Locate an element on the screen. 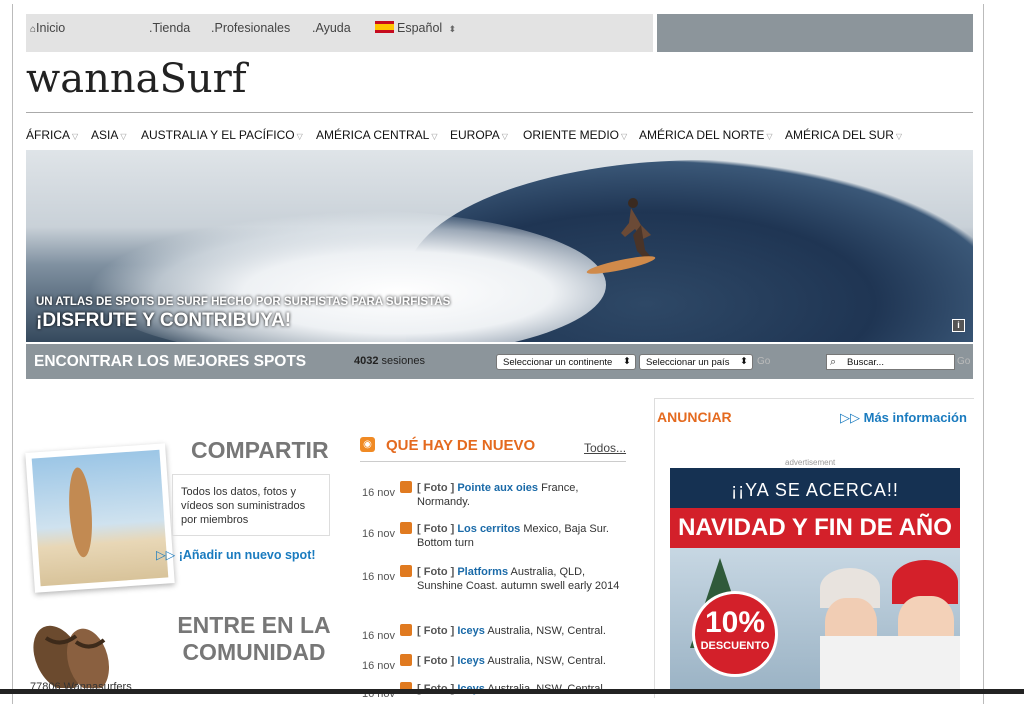 The height and width of the screenshot is (704, 1024). ad-column-border is located at coordinates (654, 548).